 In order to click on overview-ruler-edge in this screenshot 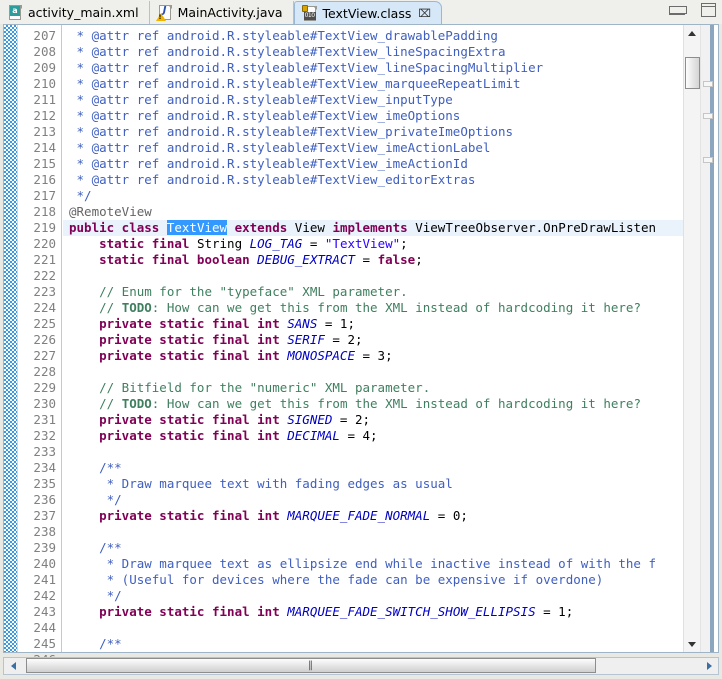, I will do `click(712, 338)`.